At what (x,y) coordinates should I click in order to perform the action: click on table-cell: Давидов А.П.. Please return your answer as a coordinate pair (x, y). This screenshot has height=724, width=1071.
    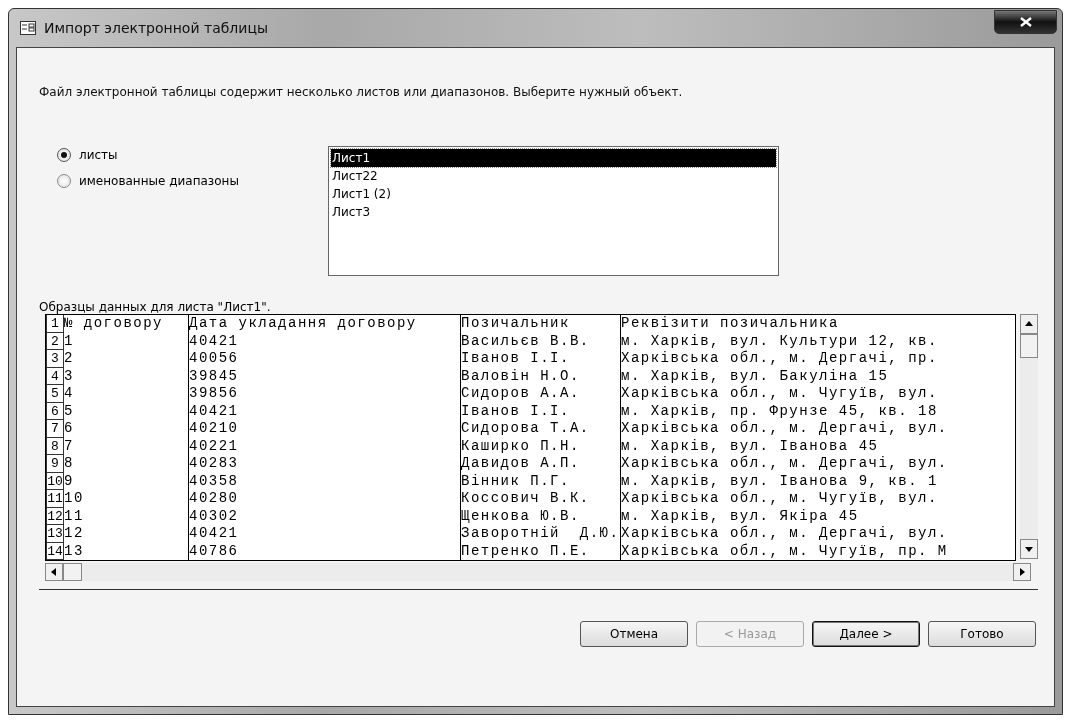
    Looking at the image, I should click on (541, 464).